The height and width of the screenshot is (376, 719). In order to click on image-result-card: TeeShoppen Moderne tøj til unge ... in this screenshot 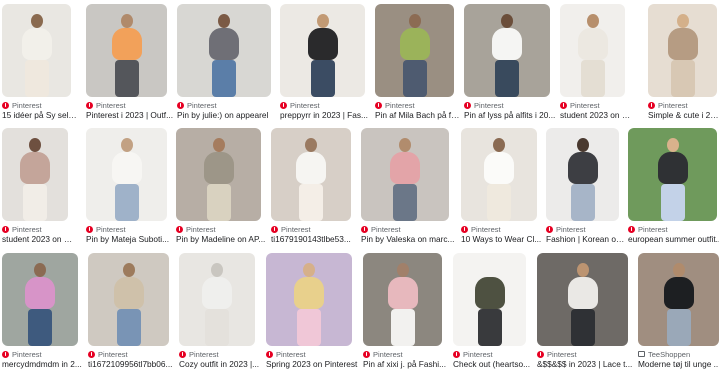, I will do `click(678, 314)`.